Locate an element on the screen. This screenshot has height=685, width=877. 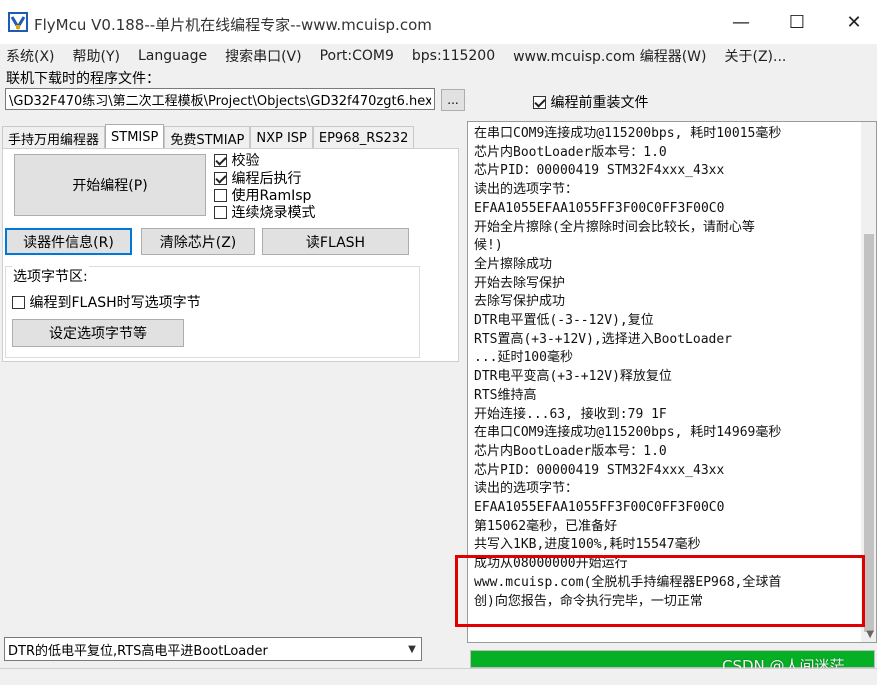
use-ramisp-checkbox: 使用RamIsp is located at coordinates (262, 196).